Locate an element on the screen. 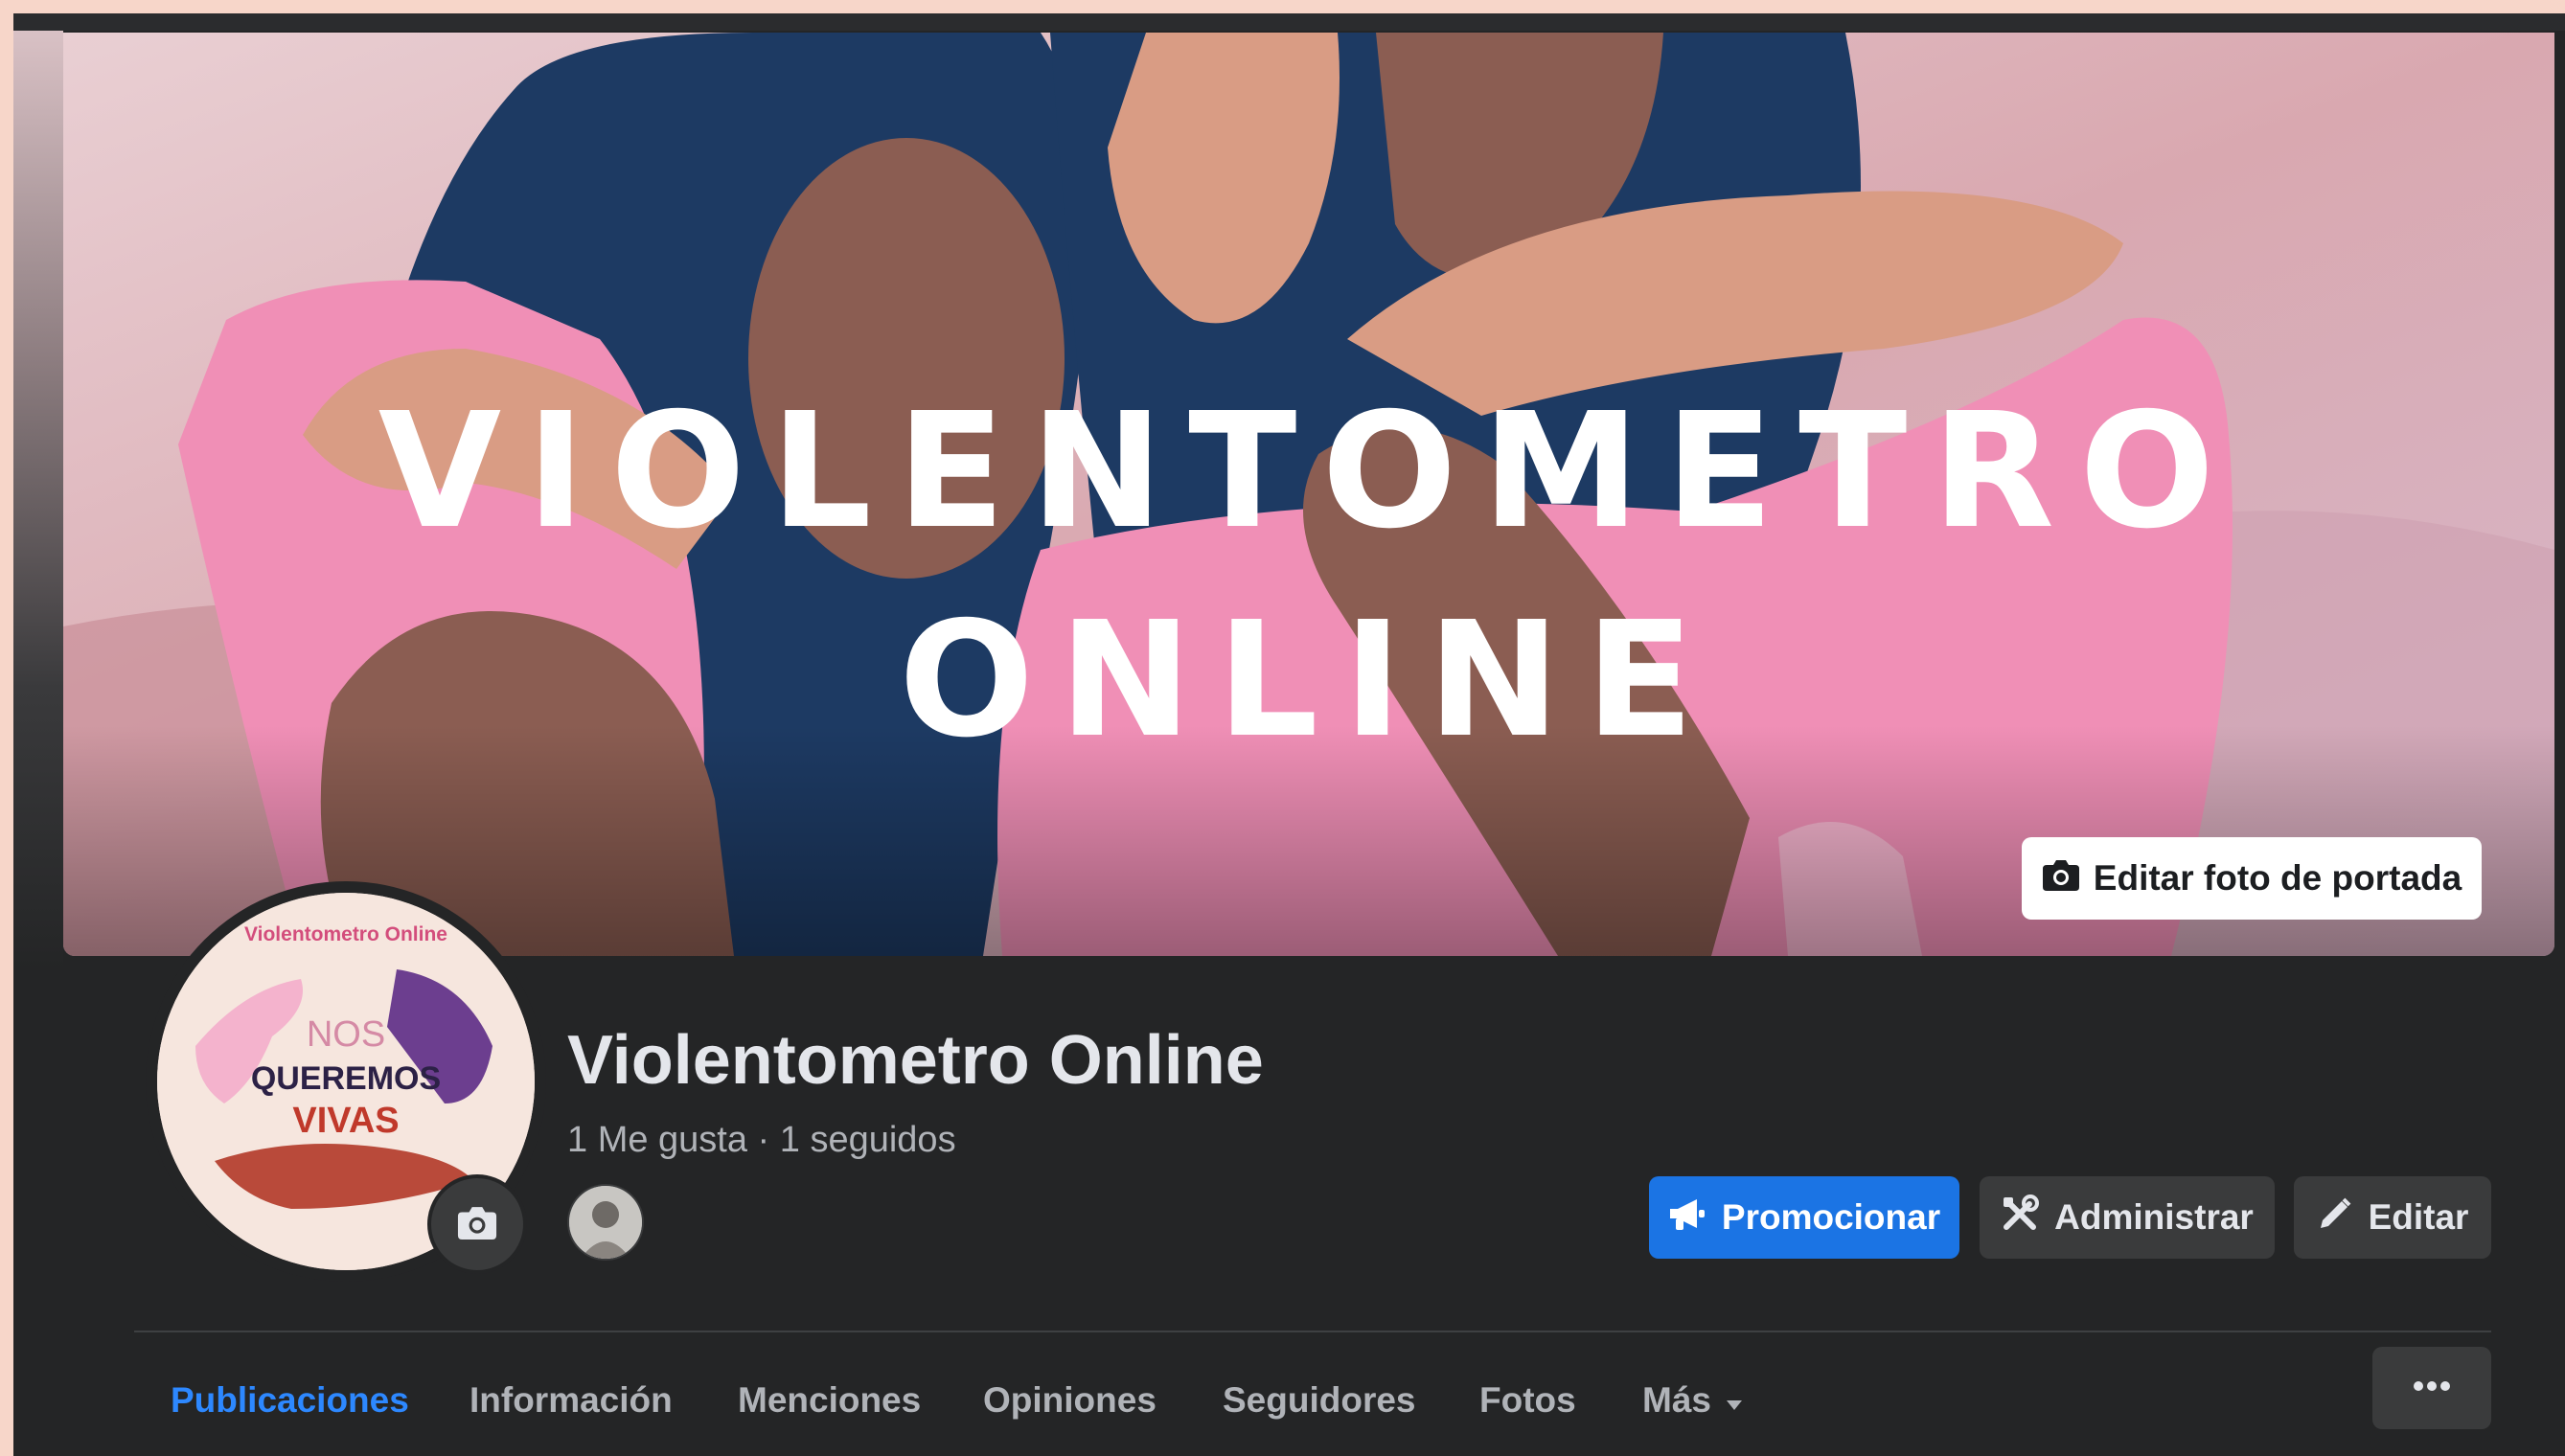 The height and width of the screenshot is (1456, 2565). tab-publicaciones: Publicaciones is located at coordinates (290, 1400).